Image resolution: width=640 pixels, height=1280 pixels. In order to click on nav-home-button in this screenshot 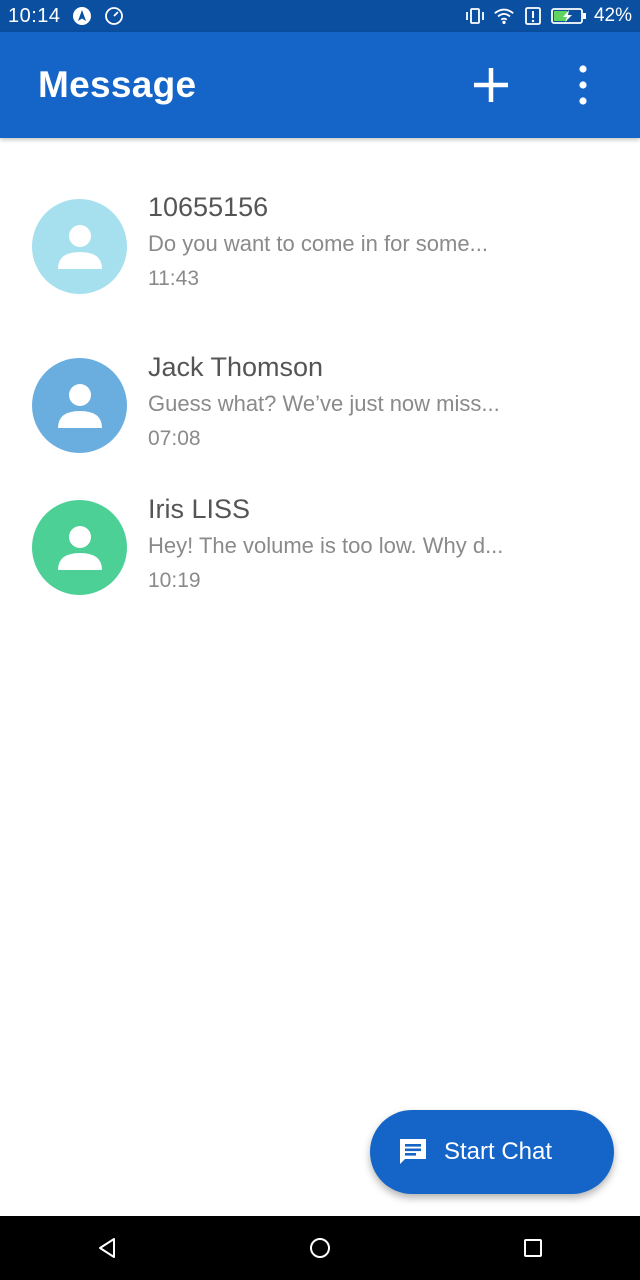, I will do `click(320, 1248)`.